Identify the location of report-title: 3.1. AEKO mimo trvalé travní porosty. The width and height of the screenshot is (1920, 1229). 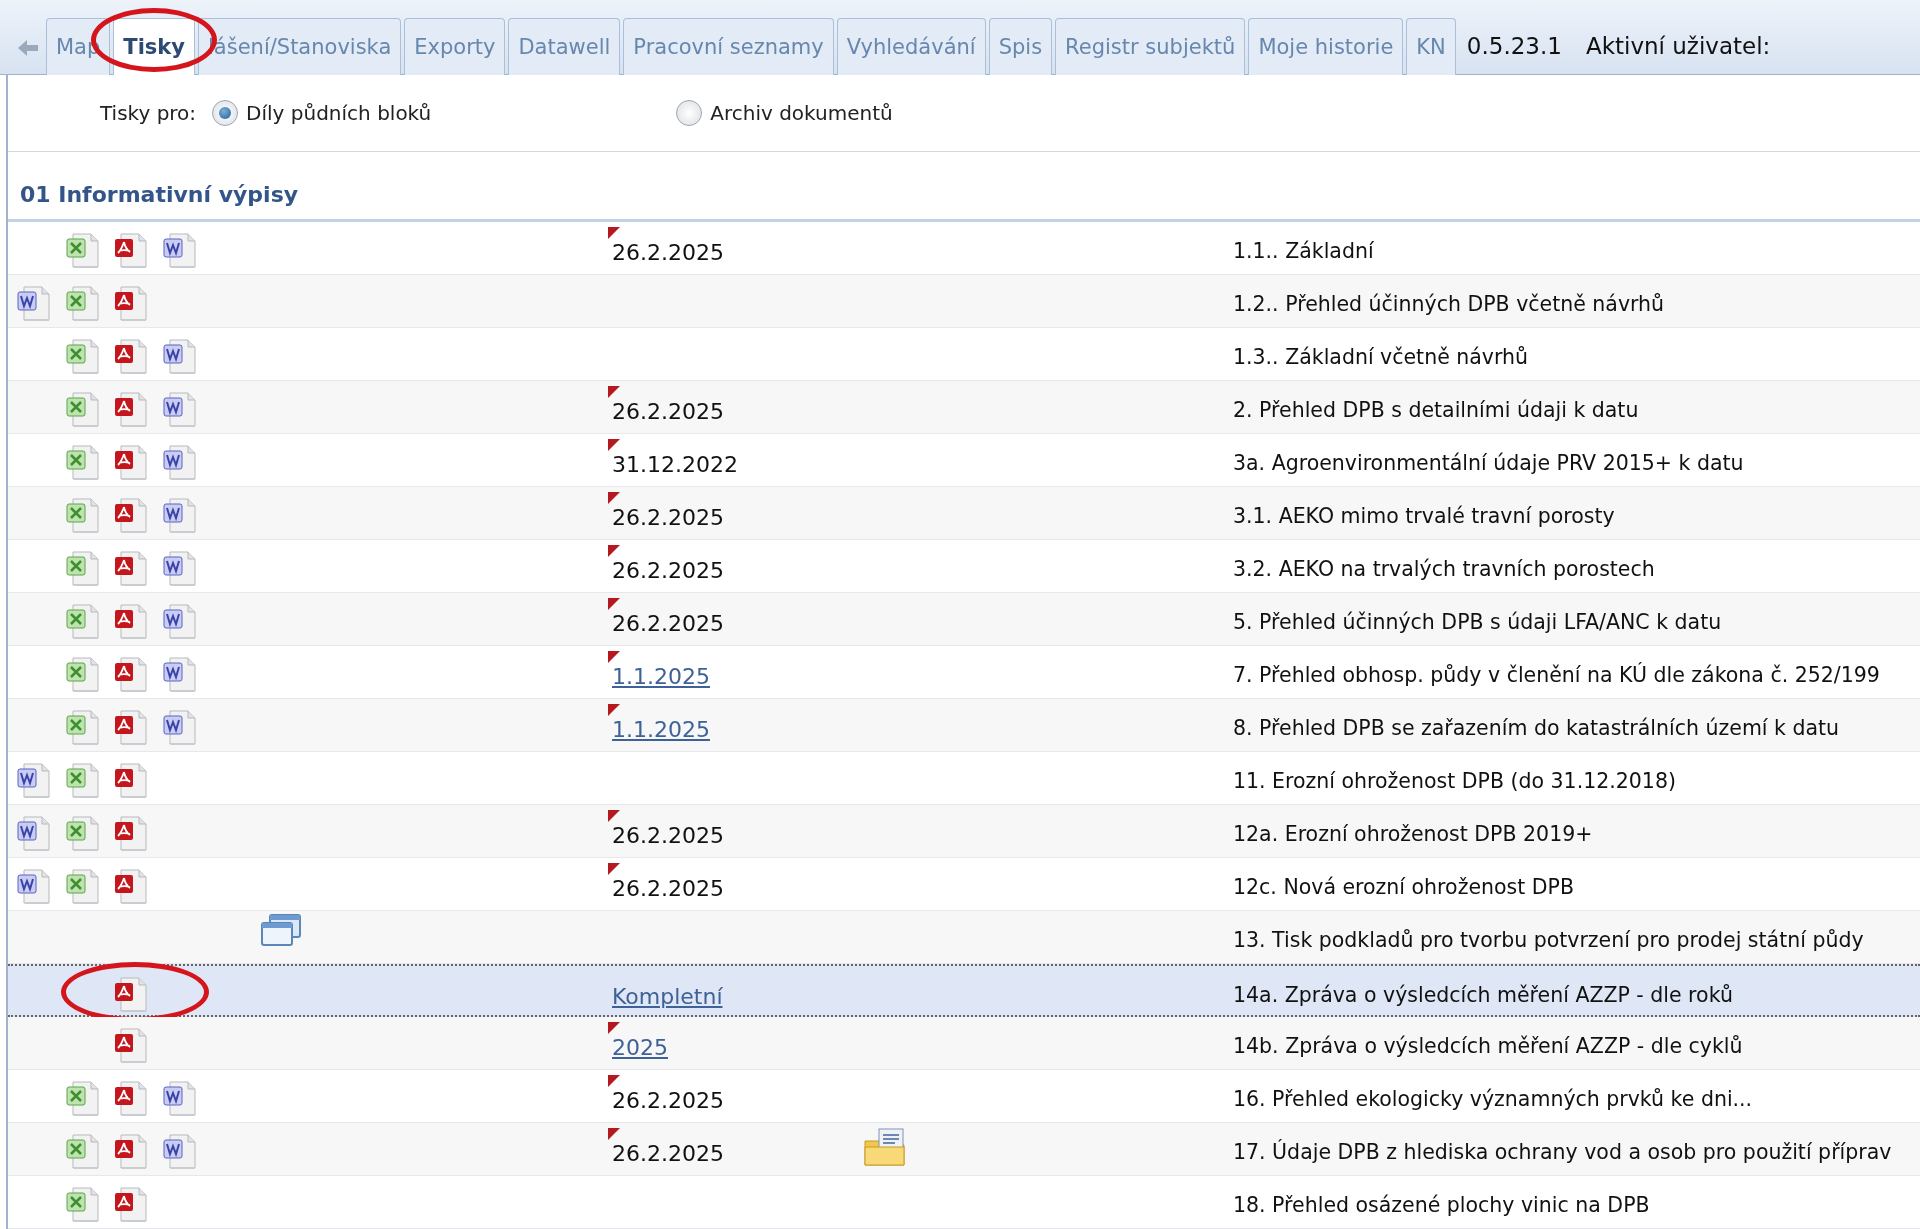
(1424, 516).